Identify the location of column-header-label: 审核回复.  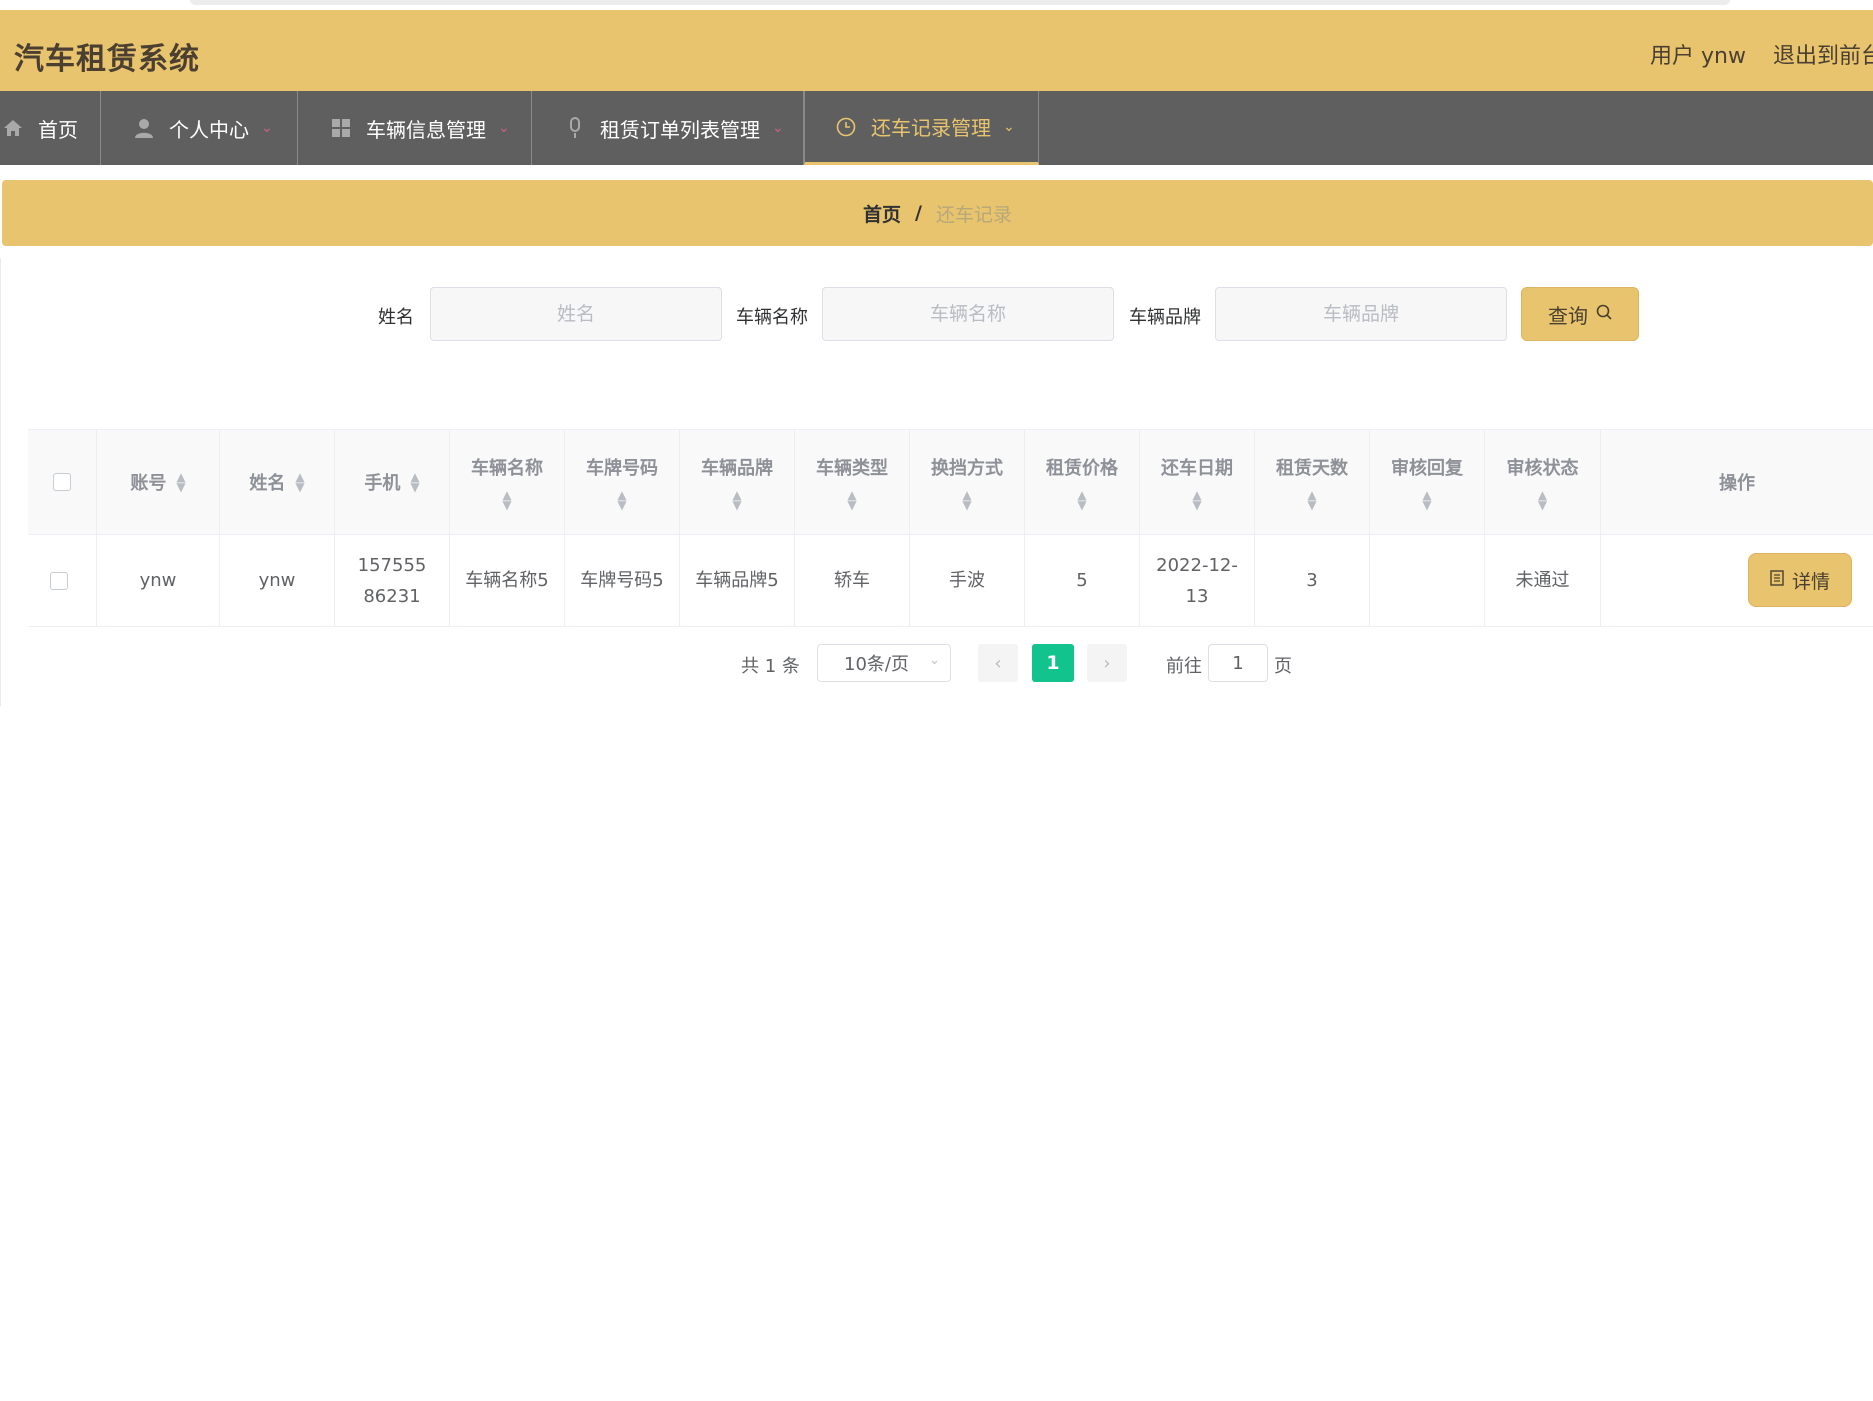
(1427, 468).